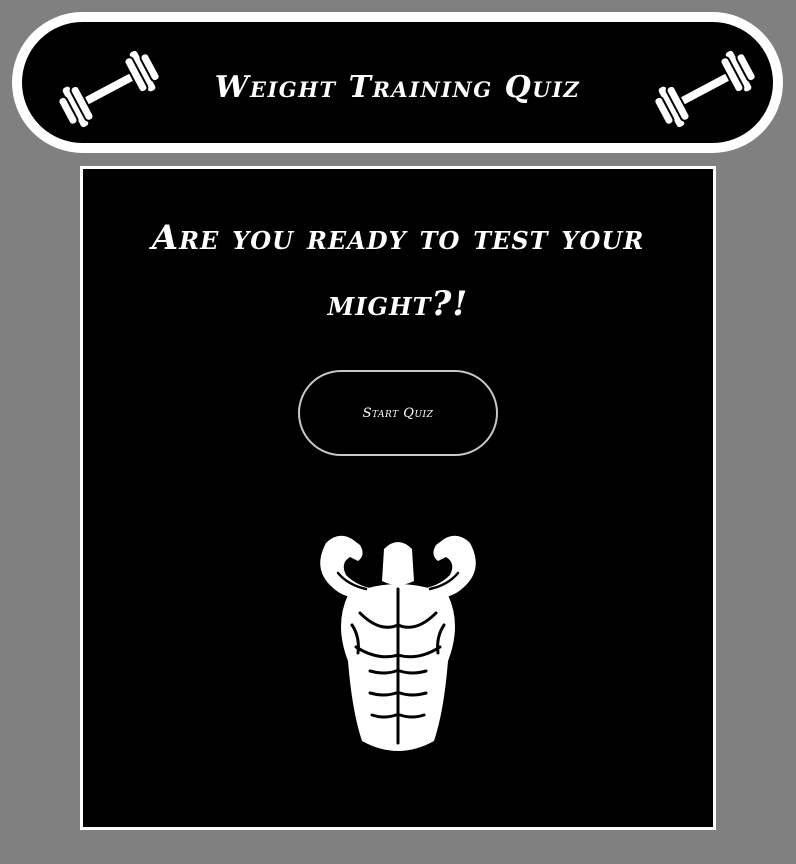  I want to click on start-quiz-button: Start Quiz, so click(398, 413).